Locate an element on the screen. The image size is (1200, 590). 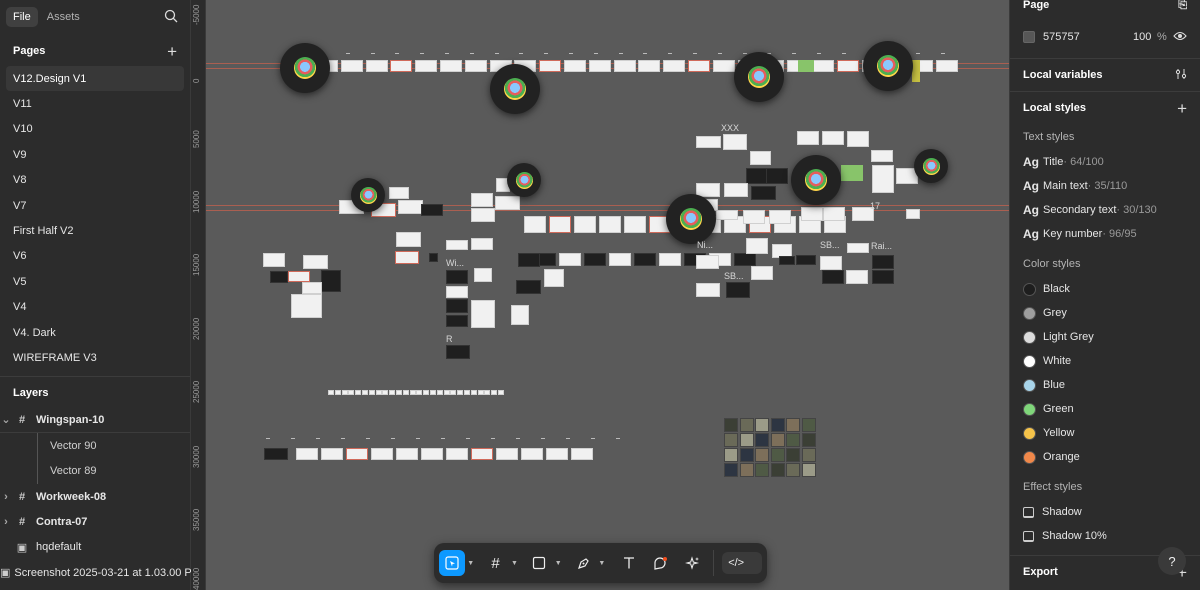
effect-style-item: Shadow is located at coordinates (1105, 512).